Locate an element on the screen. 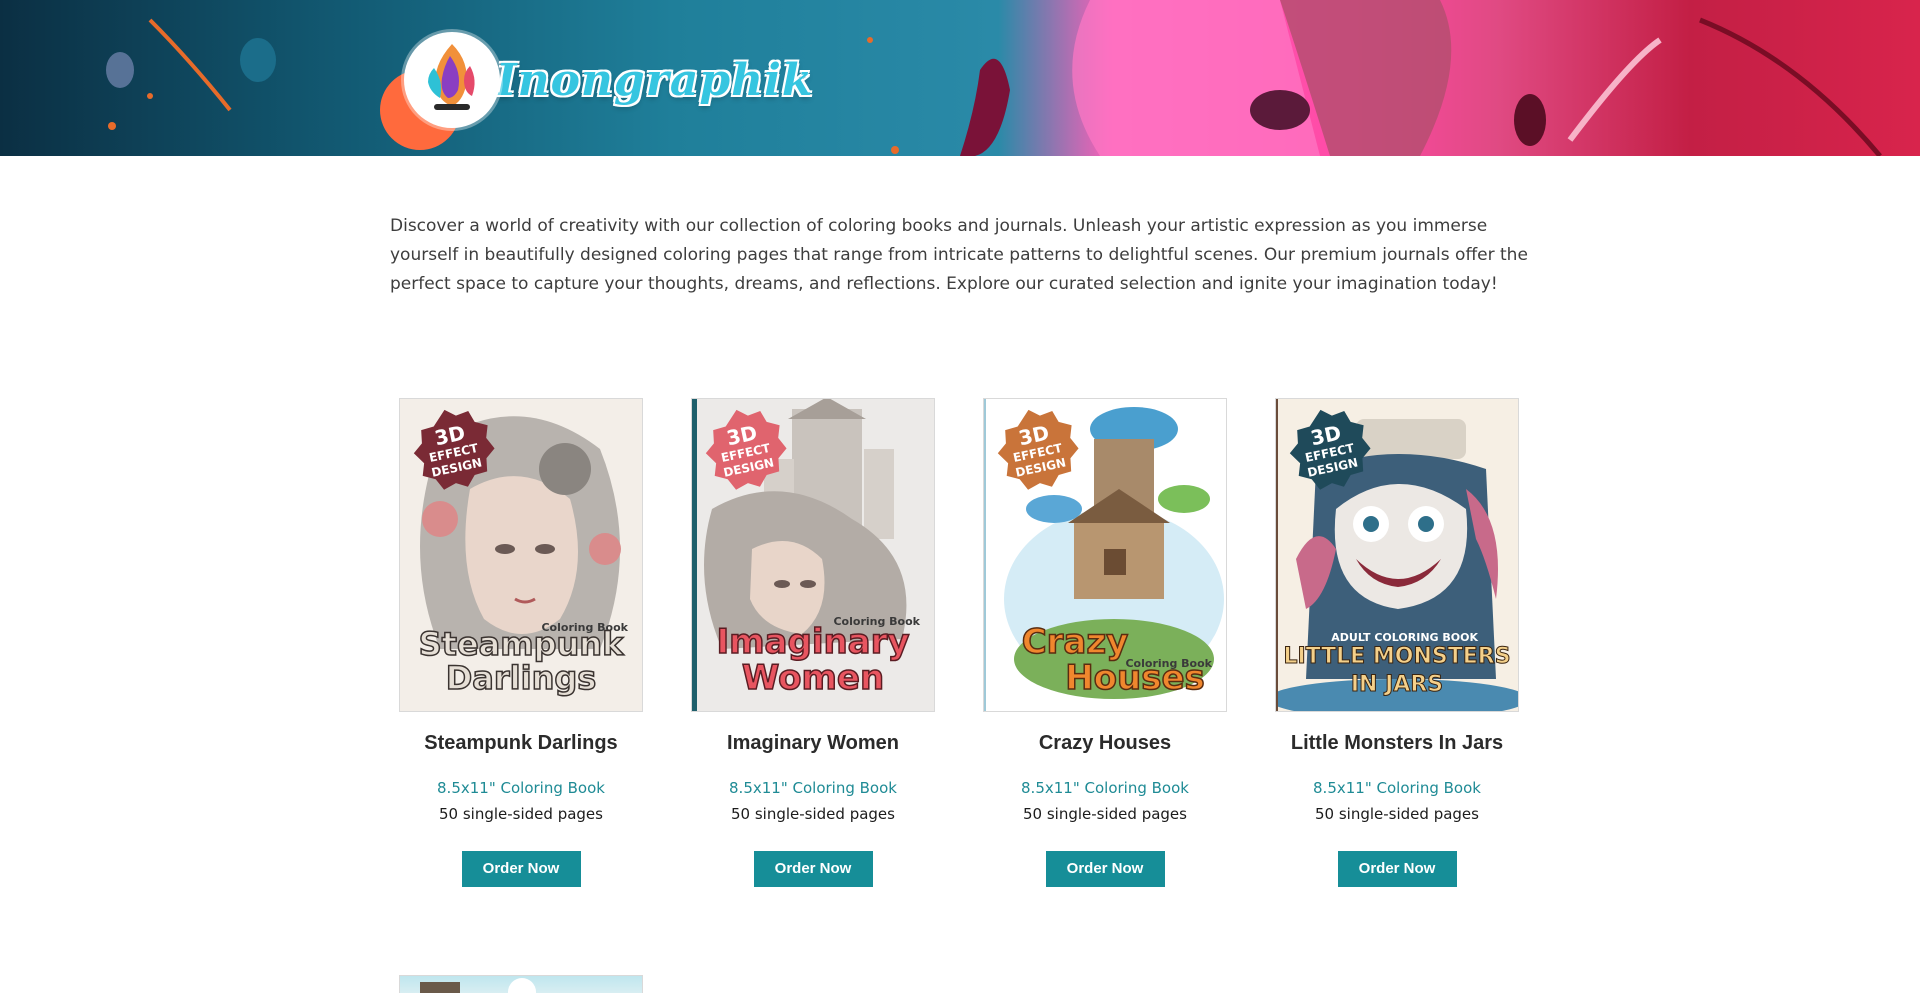 This screenshot has width=1920, height=993. cover-title-line-2: Darlings is located at coordinates (521, 678).